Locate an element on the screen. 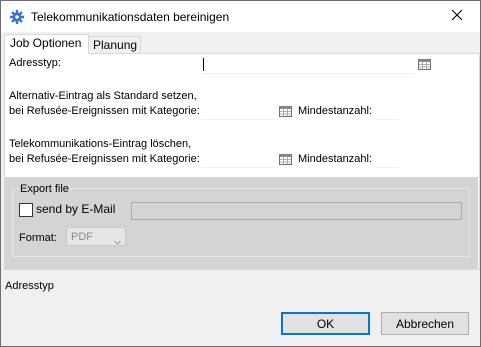 The height and width of the screenshot is (347, 481). tab-job-optionen: Job Optionen is located at coordinates (46, 44).